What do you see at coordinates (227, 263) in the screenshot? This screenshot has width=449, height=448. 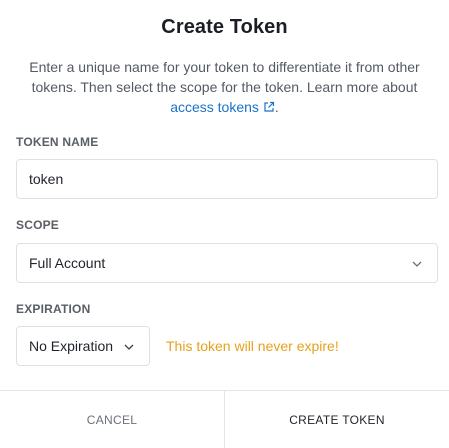 I see `scope-select: Full Account` at bounding box center [227, 263].